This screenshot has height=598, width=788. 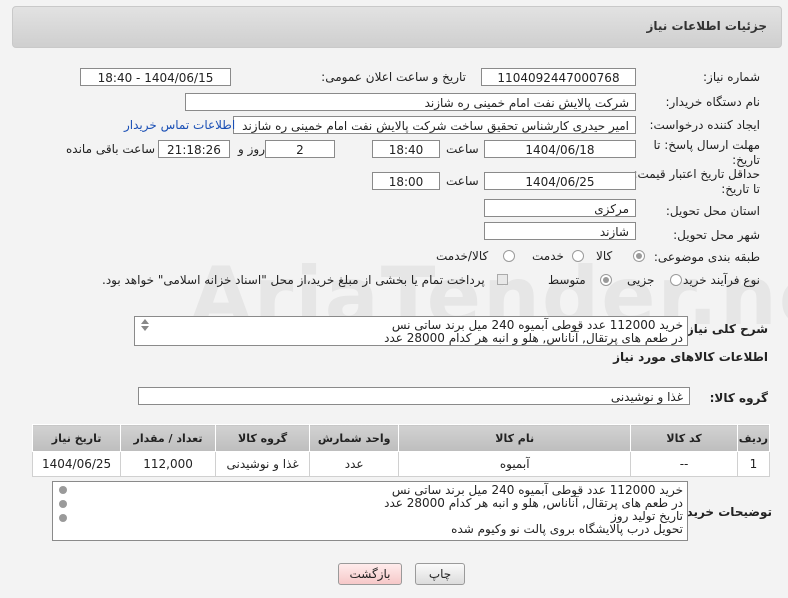 I want to click on city-label: شهر محل تحویل:, so click(x=716, y=235).